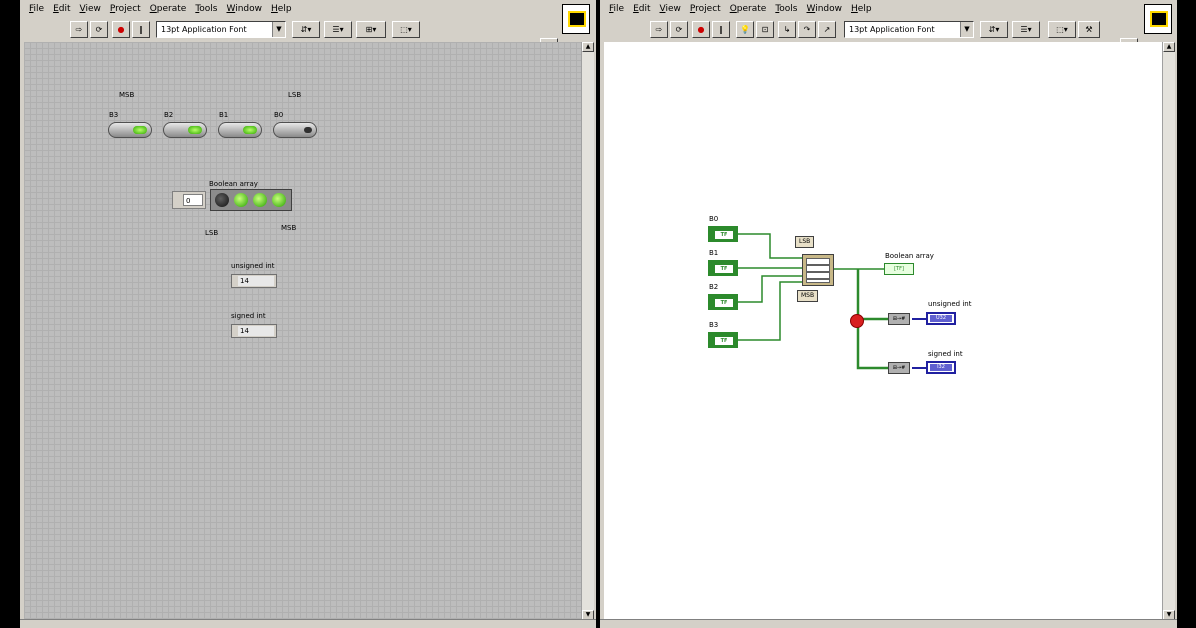  I want to click on terminal-b1: TF, so click(723, 268).